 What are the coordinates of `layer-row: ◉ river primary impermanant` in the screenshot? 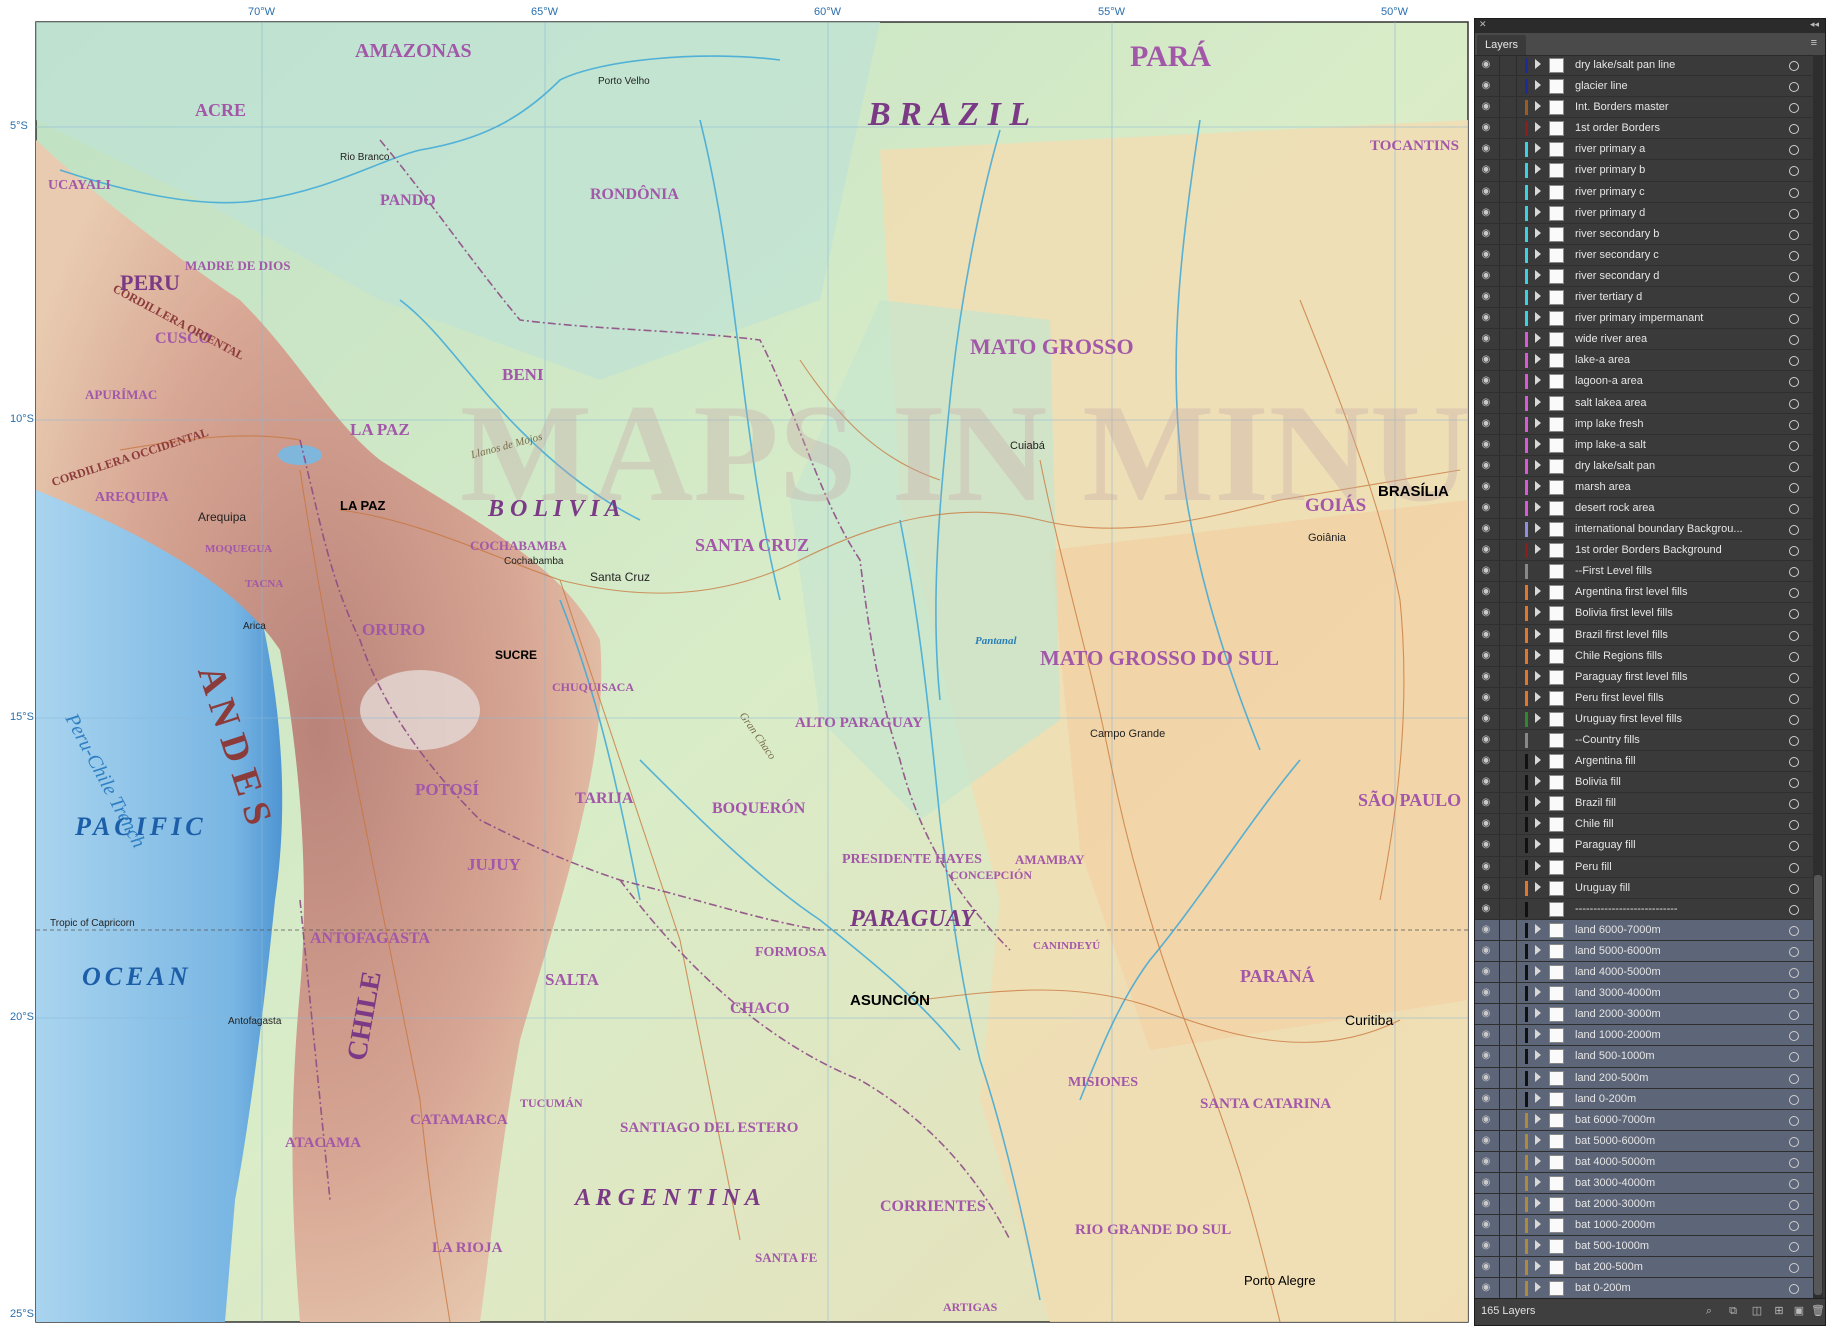 It's located at (1644, 319).